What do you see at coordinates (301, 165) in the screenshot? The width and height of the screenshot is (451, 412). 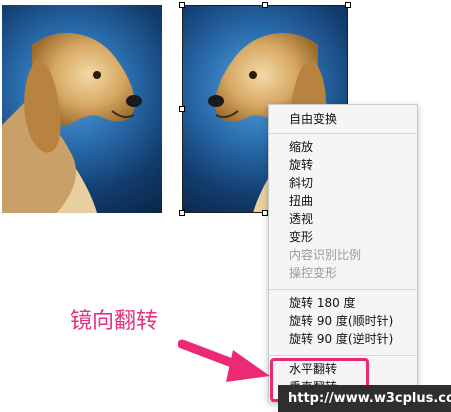 I see `menu-item-rotate: 旋转` at bounding box center [301, 165].